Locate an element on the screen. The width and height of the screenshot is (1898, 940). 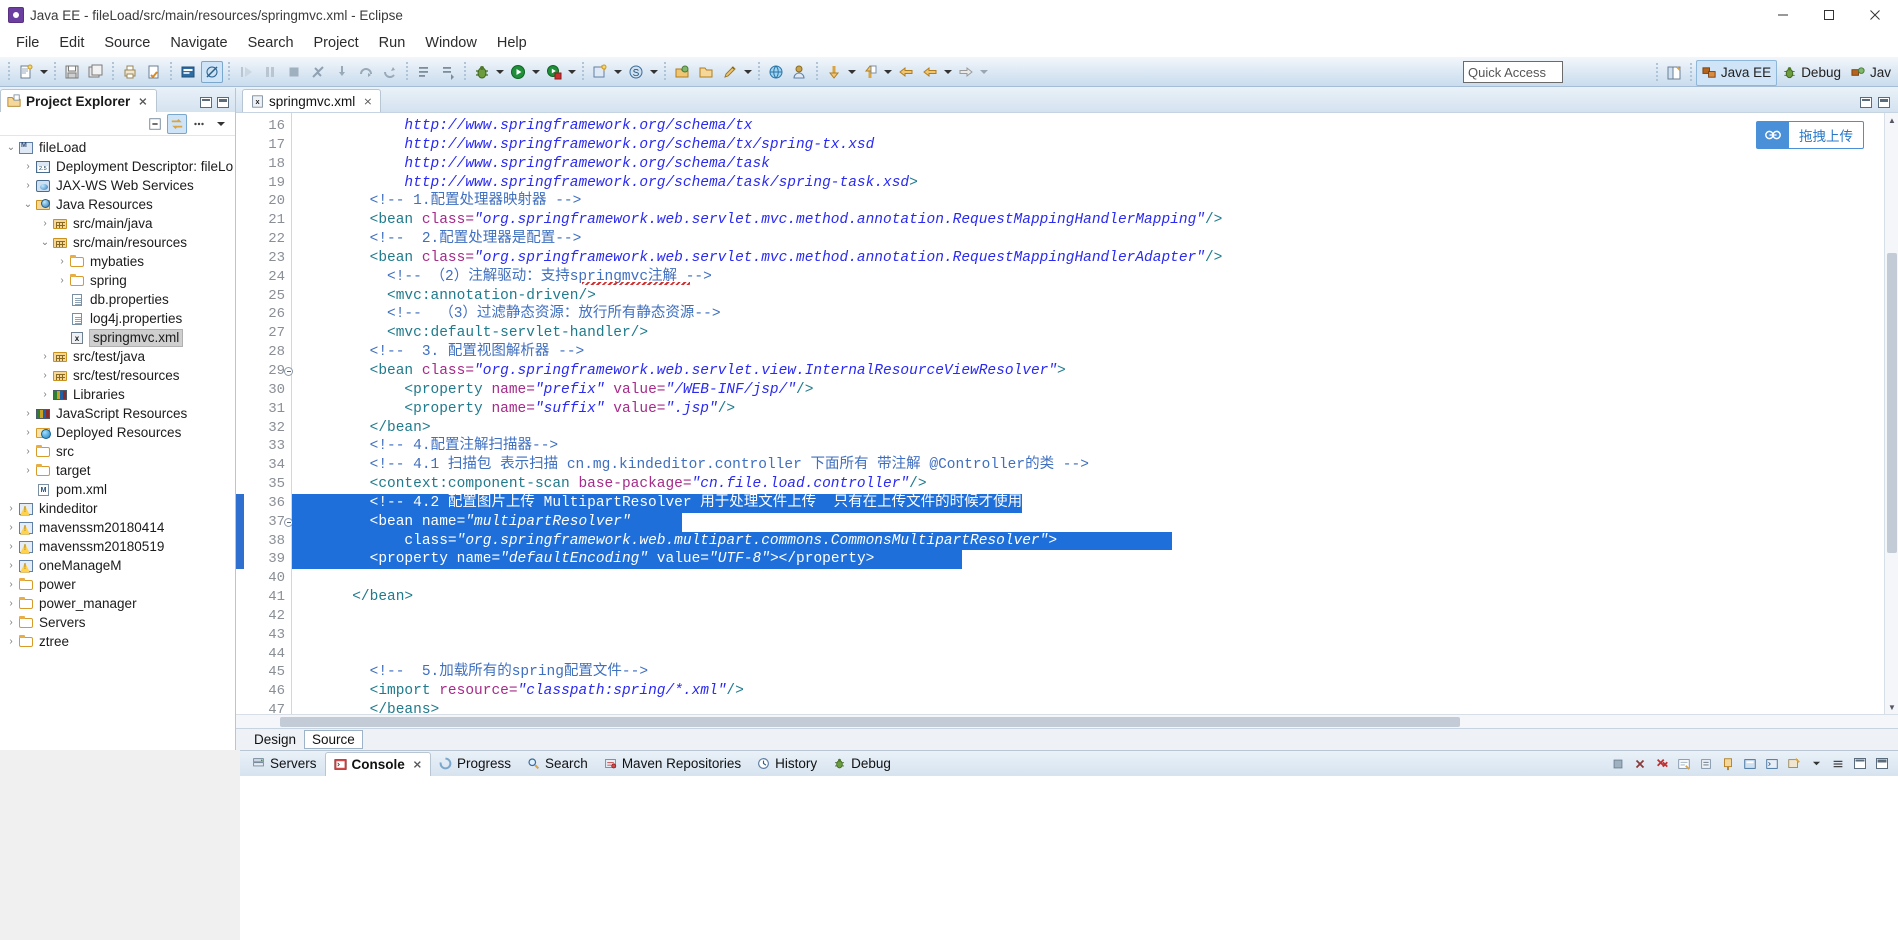
editor-horizontal-scrollbar is located at coordinates (1067, 721).